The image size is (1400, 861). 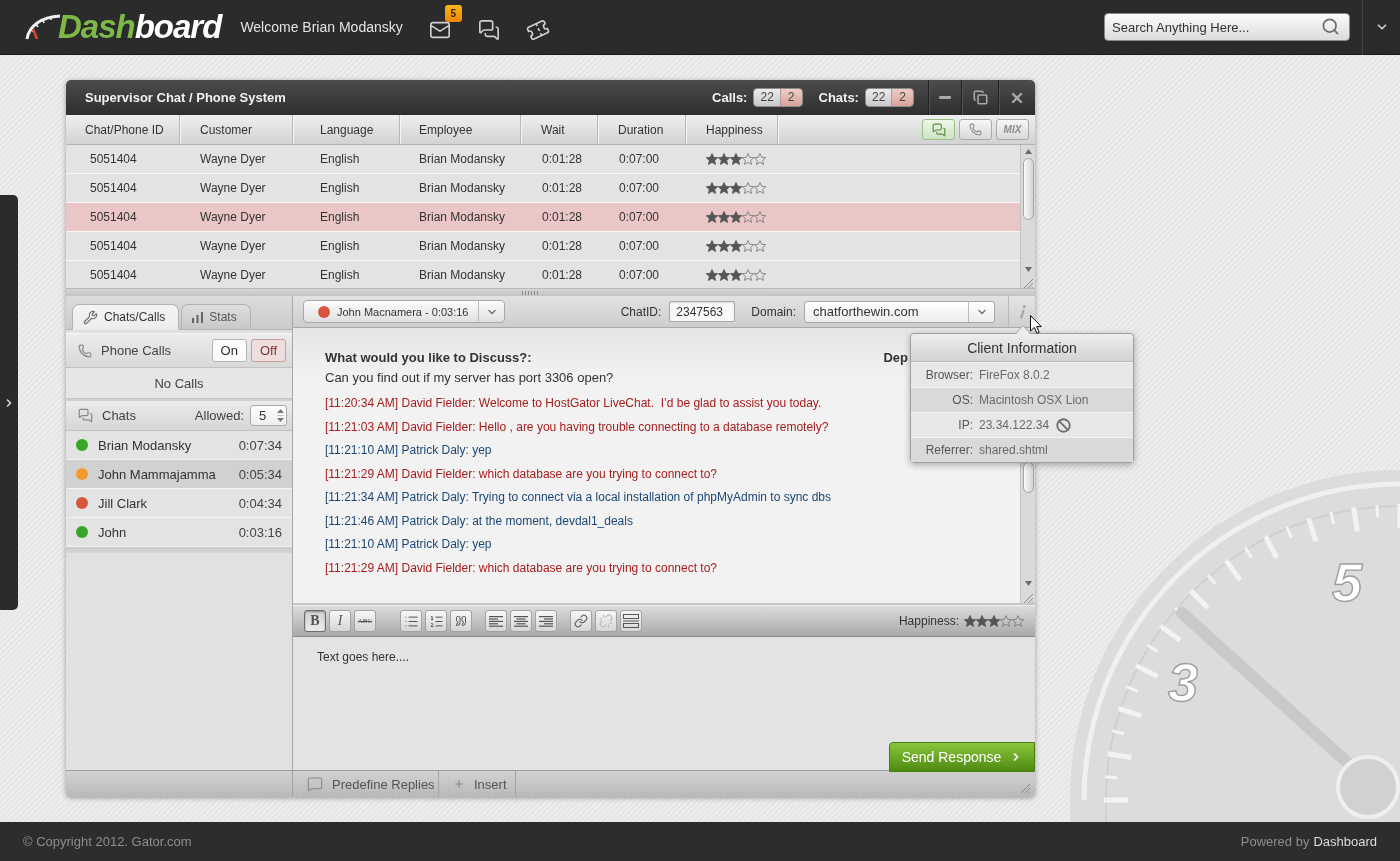 I want to click on block-icon, so click(x=1064, y=425).